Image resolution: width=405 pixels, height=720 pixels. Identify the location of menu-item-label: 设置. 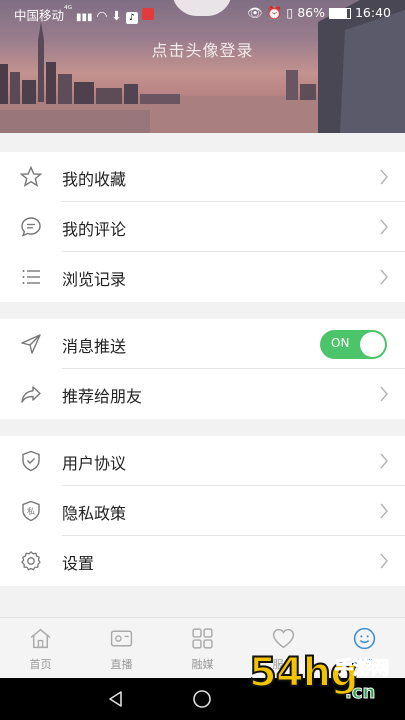
(78, 563).